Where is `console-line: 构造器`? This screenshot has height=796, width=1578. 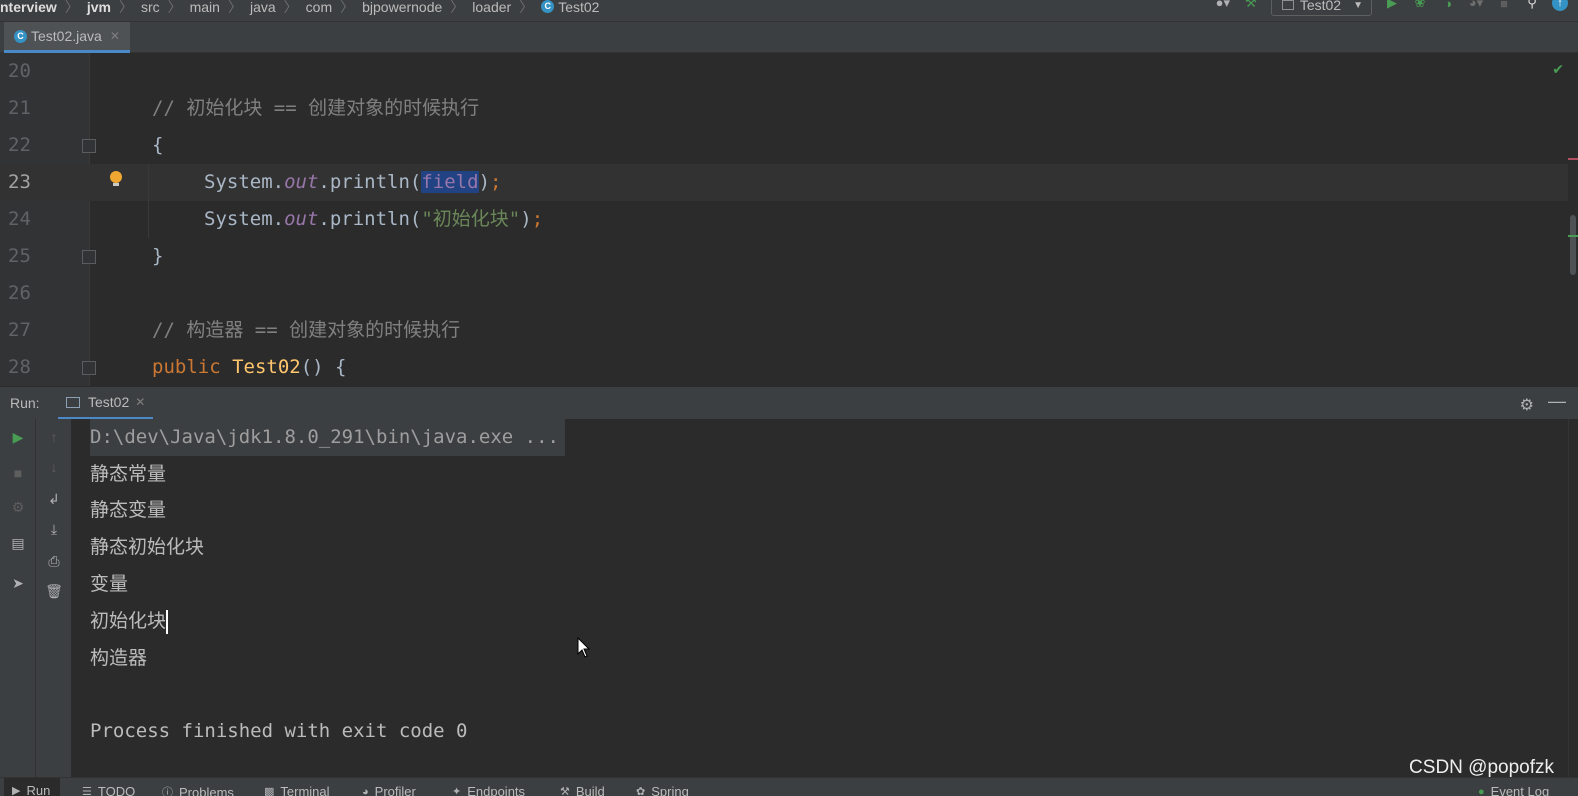
console-line: 构造器 is located at coordinates (119, 658).